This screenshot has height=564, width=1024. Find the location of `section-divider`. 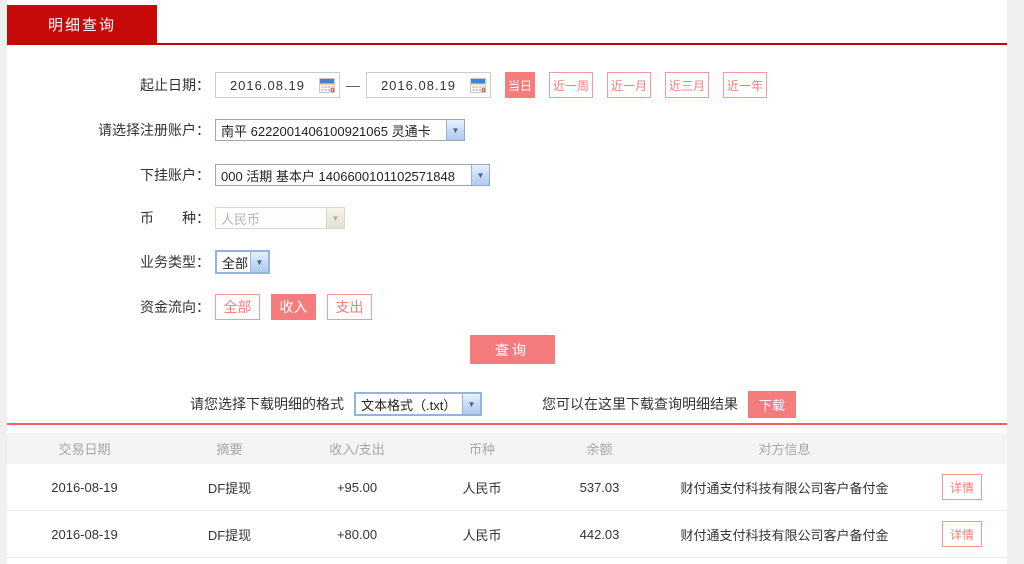

section-divider is located at coordinates (507, 424).